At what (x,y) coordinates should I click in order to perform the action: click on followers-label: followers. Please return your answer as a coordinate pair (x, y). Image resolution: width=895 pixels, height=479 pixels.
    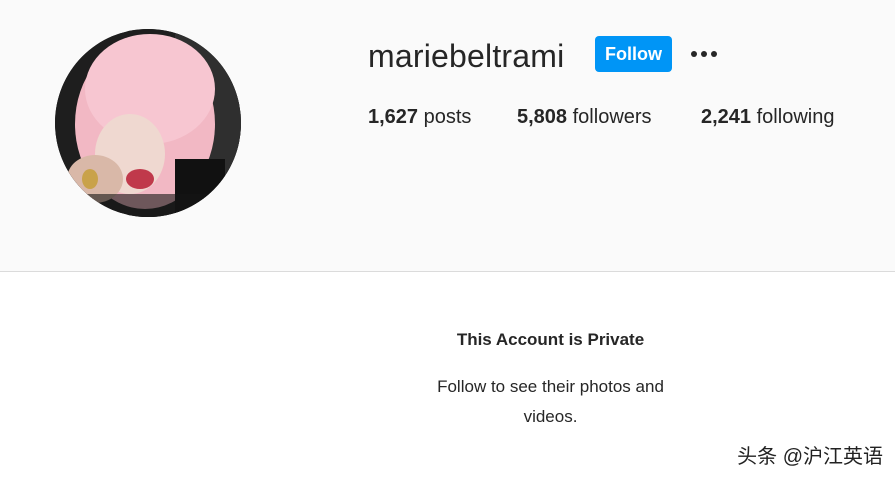
    Looking at the image, I should click on (612, 117).